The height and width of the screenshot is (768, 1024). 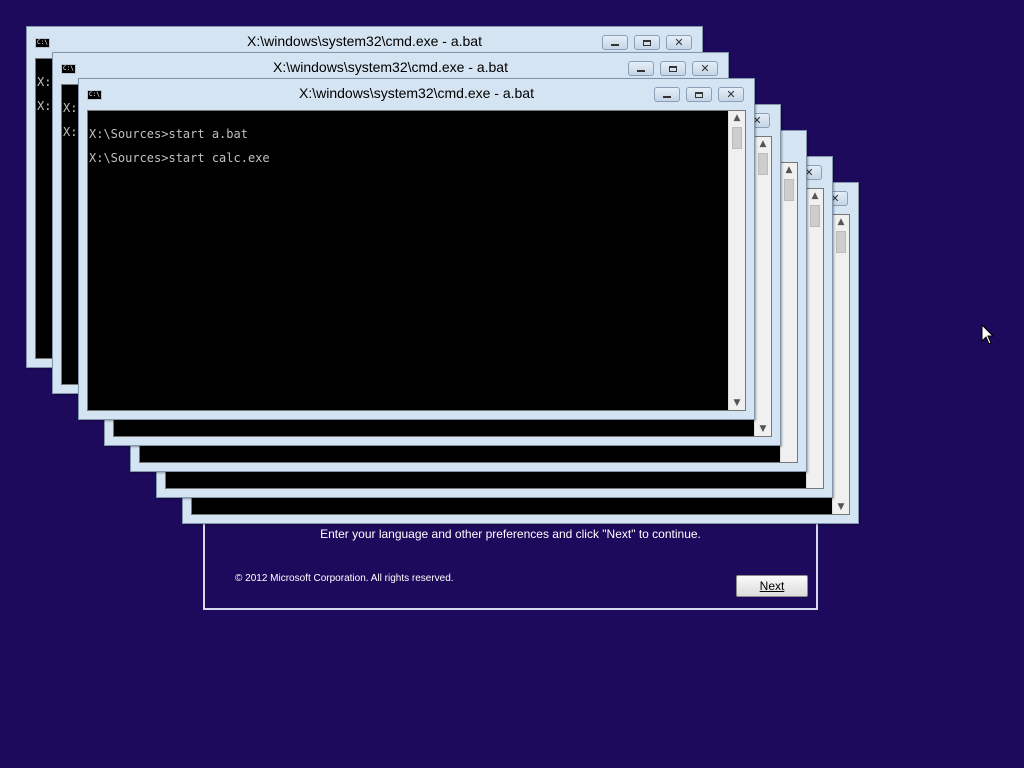 I want to click on console-line: X:\Sources>start calc.exe, so click(x=179, y=158).